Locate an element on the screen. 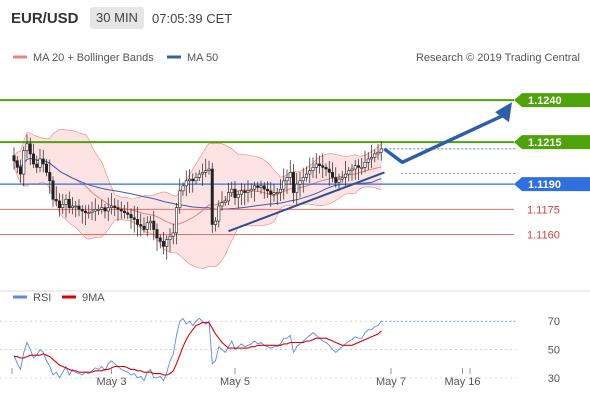 The height and width of the screenshot is (400, 590). level-label-1-1175: 1.1175 is located at coordinates (543, 210).